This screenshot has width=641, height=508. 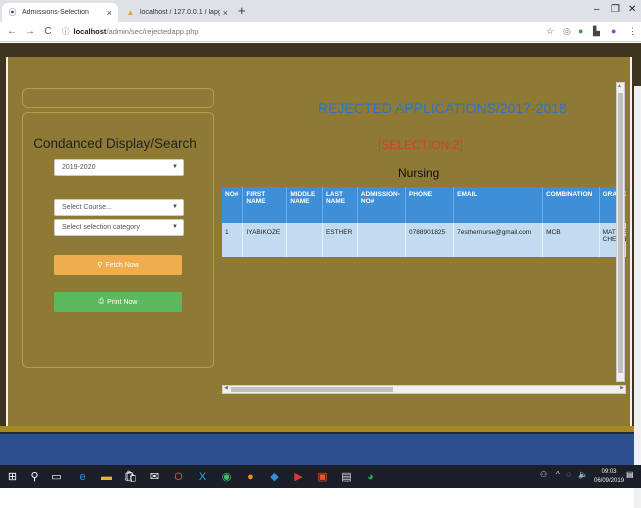 What do you see at coordinates (79, 167) in the screenshot?
I see `year-select-value: 2019-2020` at bounding box center [79, 167].